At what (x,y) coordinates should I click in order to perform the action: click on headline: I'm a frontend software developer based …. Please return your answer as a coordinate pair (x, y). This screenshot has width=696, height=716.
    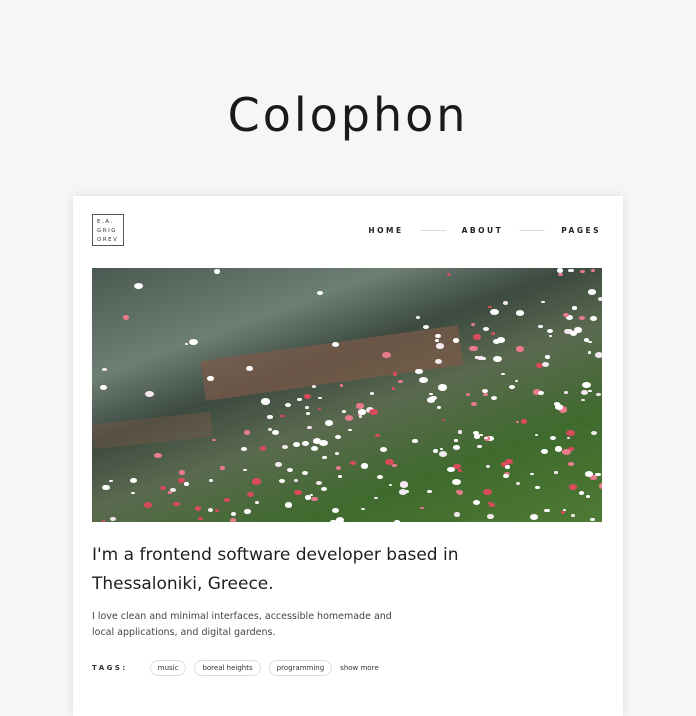
    Looking at the image, I should click on (275, 569).